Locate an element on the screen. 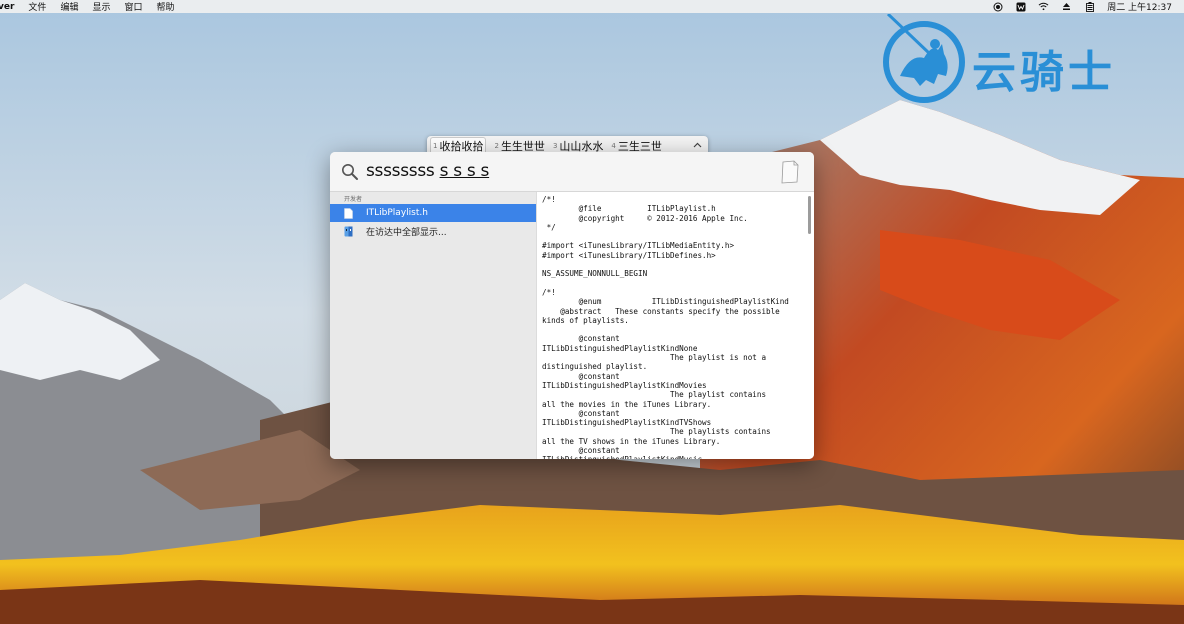 This screenshot has width=1184, height=624. ime-candidate-number: 3 is located at coordinates (555, 146).